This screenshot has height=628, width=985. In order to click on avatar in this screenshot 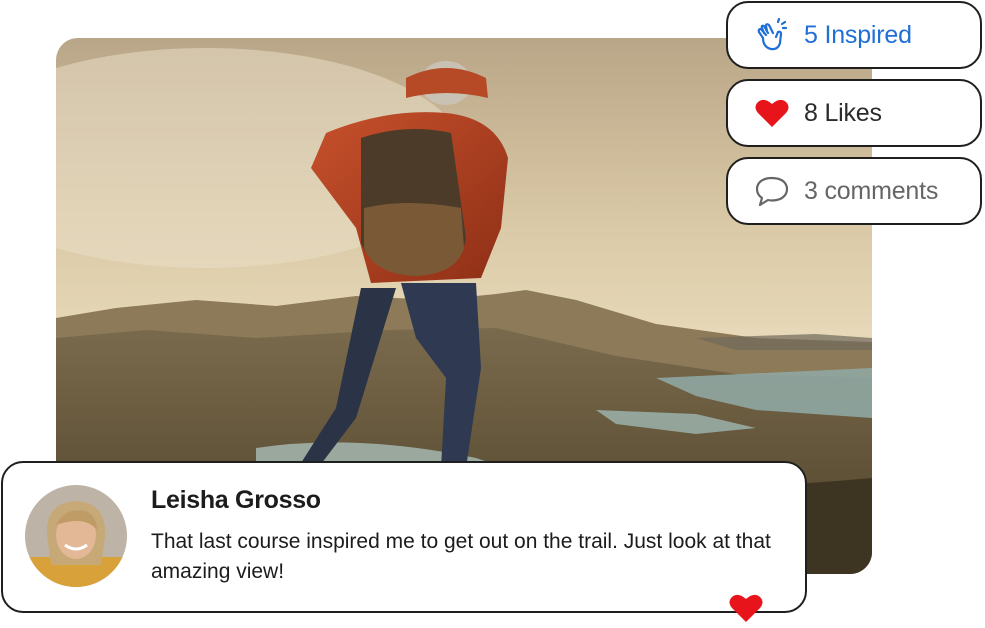, I will do `click(76, 536)`.